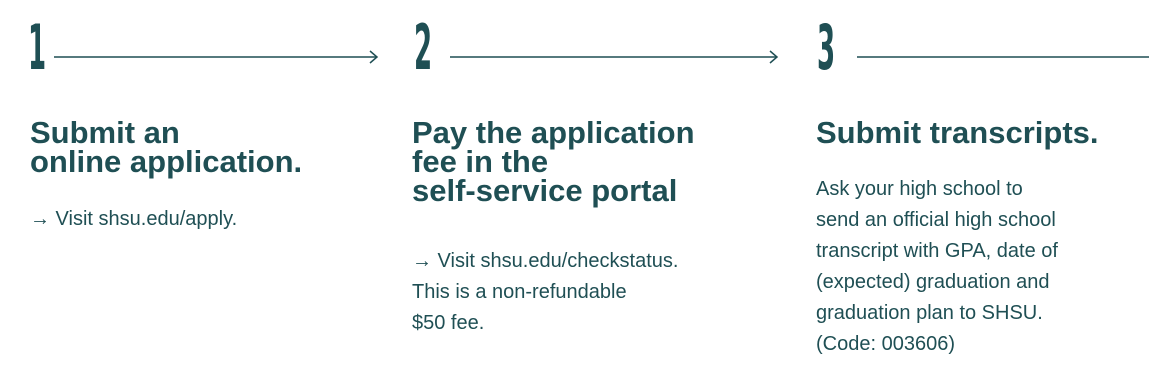  I want to click on step-1-heading: Submit an online application., so click(166, 147).